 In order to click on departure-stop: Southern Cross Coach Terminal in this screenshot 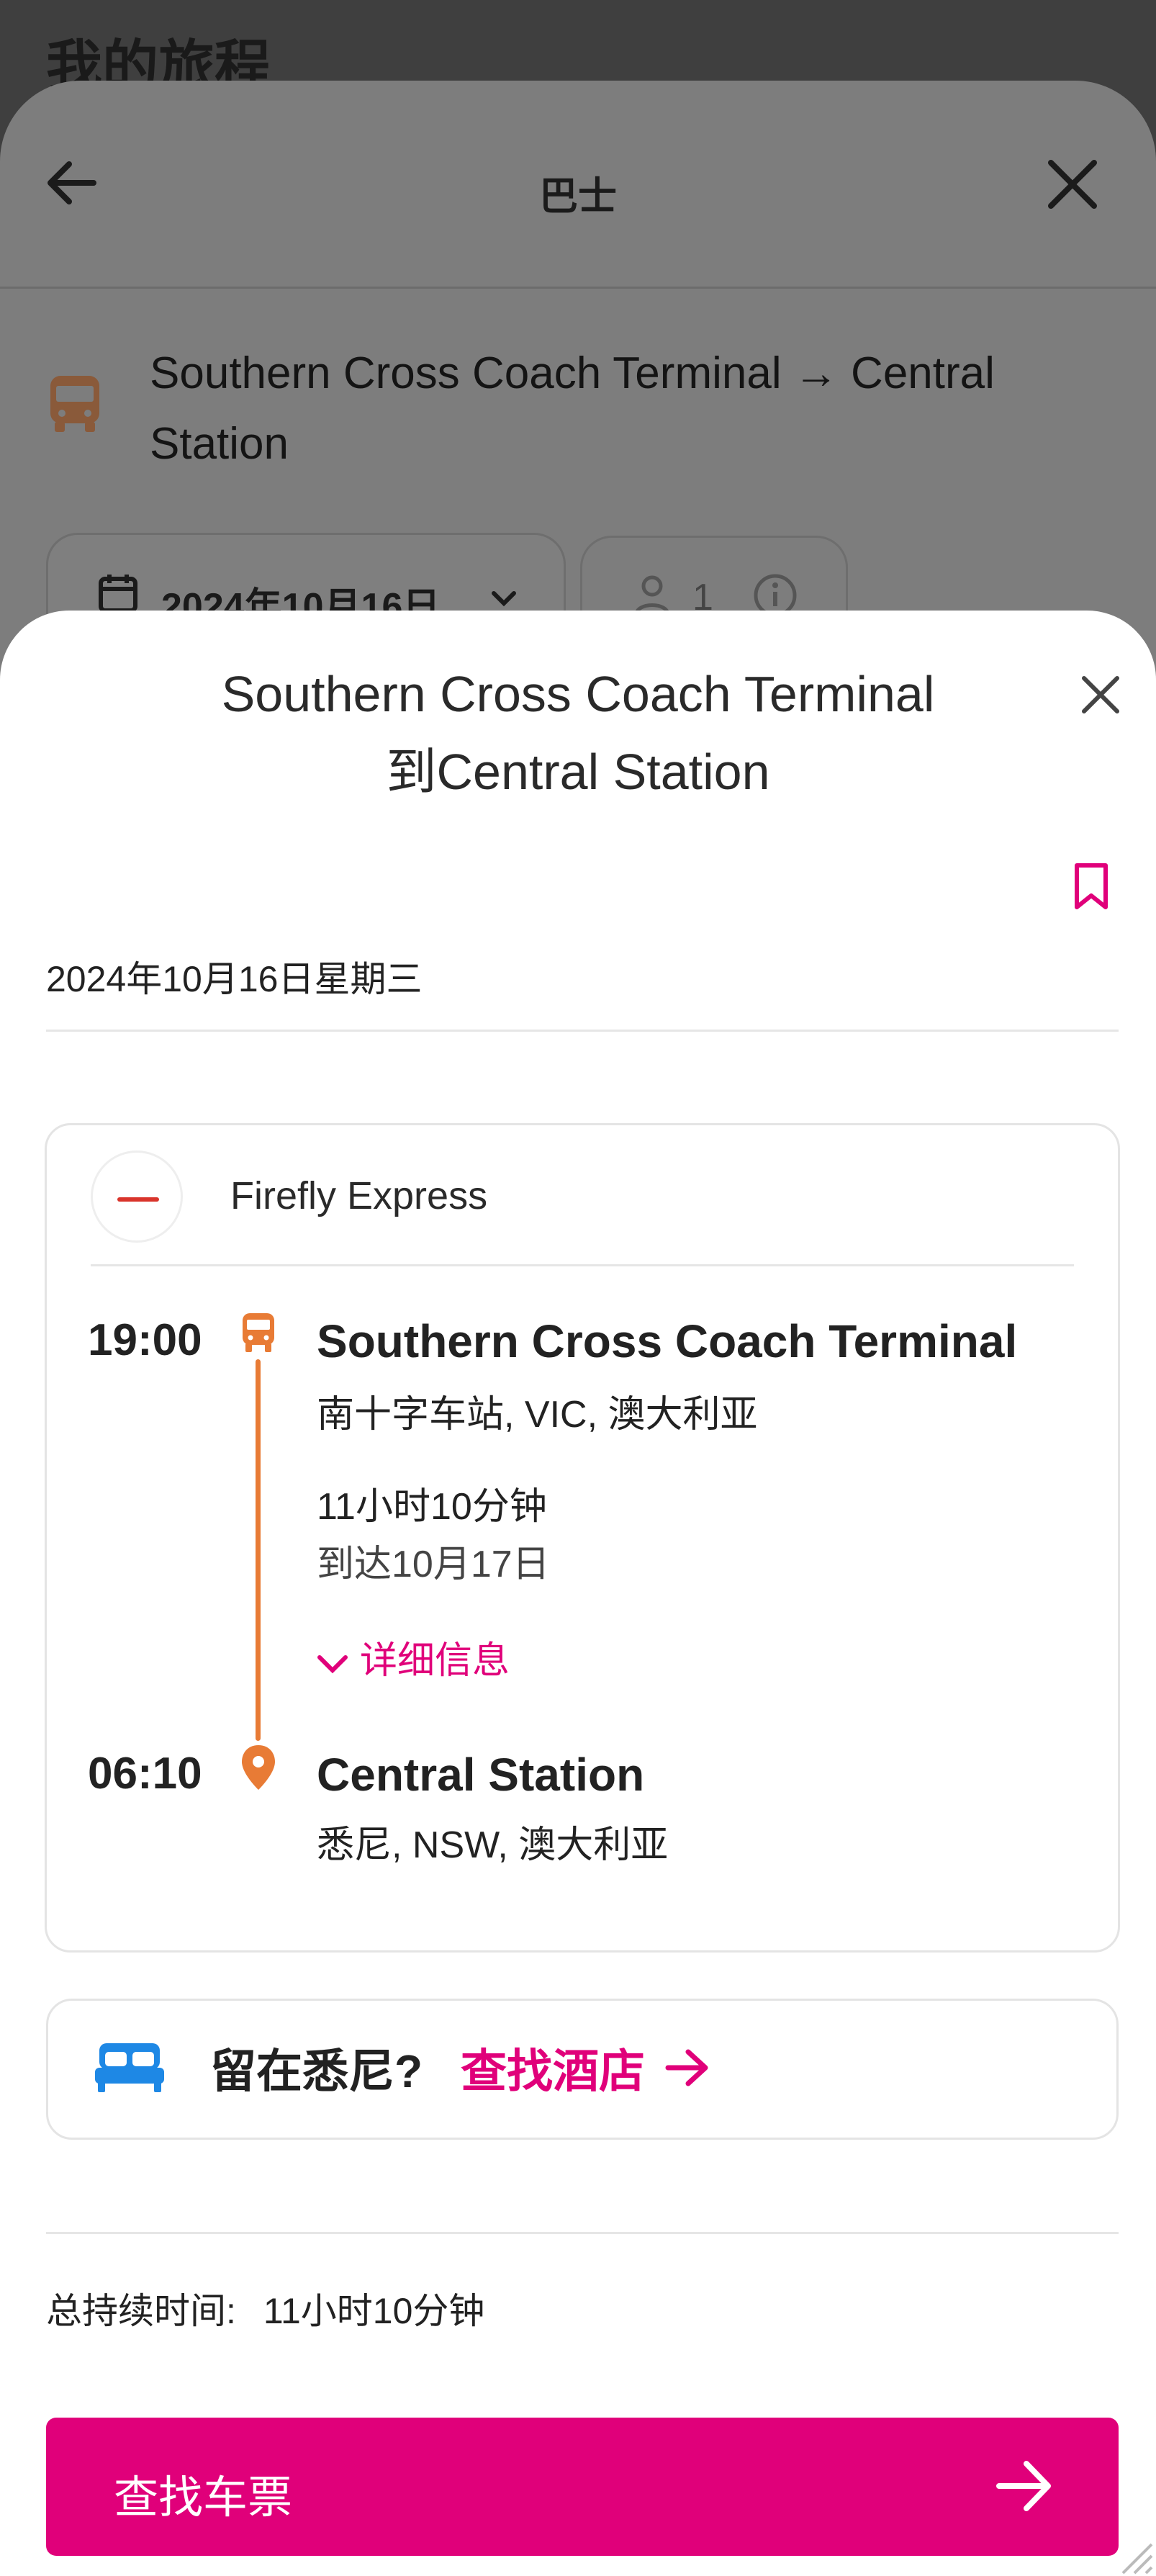, I will do `click(667, 1341)`.